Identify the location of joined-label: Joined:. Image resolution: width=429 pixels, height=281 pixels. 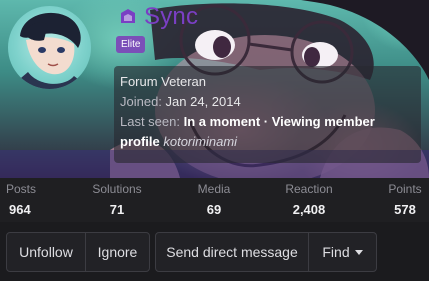
(141, 101).